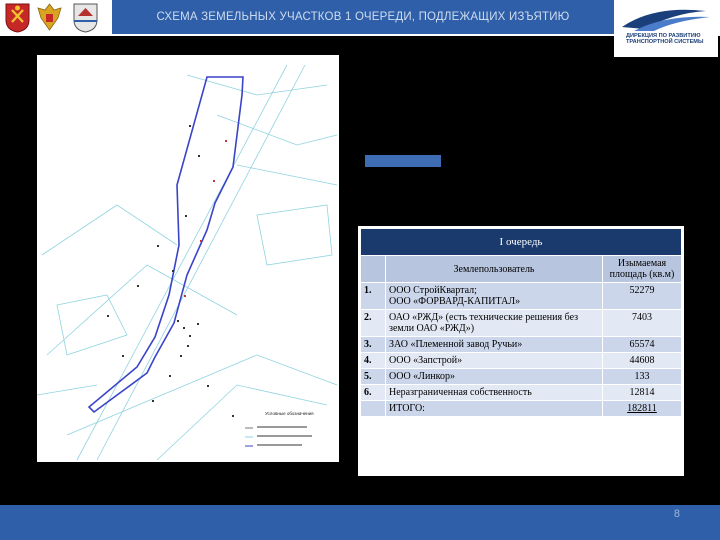 The image size is (720, 540). I want to click on table-title: I очередь, so click(521, 242).